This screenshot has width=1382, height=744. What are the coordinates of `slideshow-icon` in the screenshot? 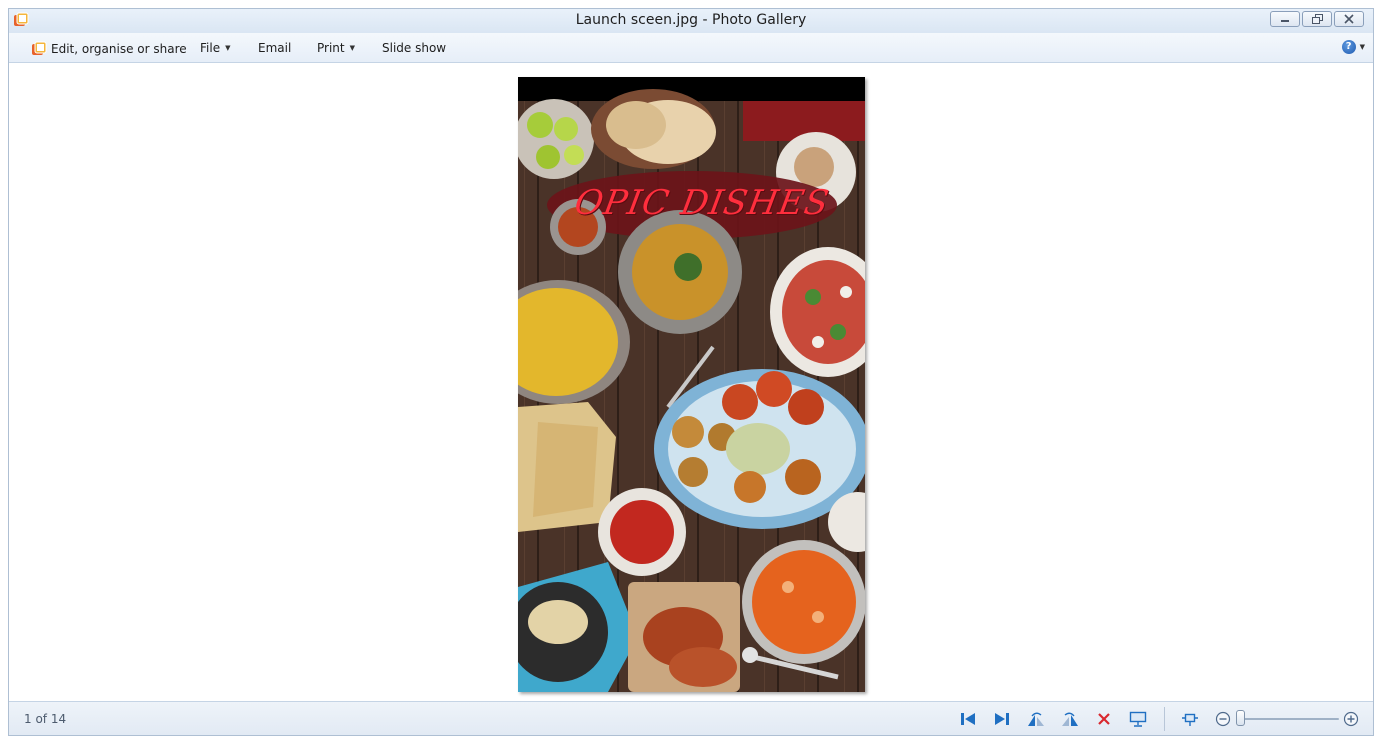 It's located at (1138, 719).